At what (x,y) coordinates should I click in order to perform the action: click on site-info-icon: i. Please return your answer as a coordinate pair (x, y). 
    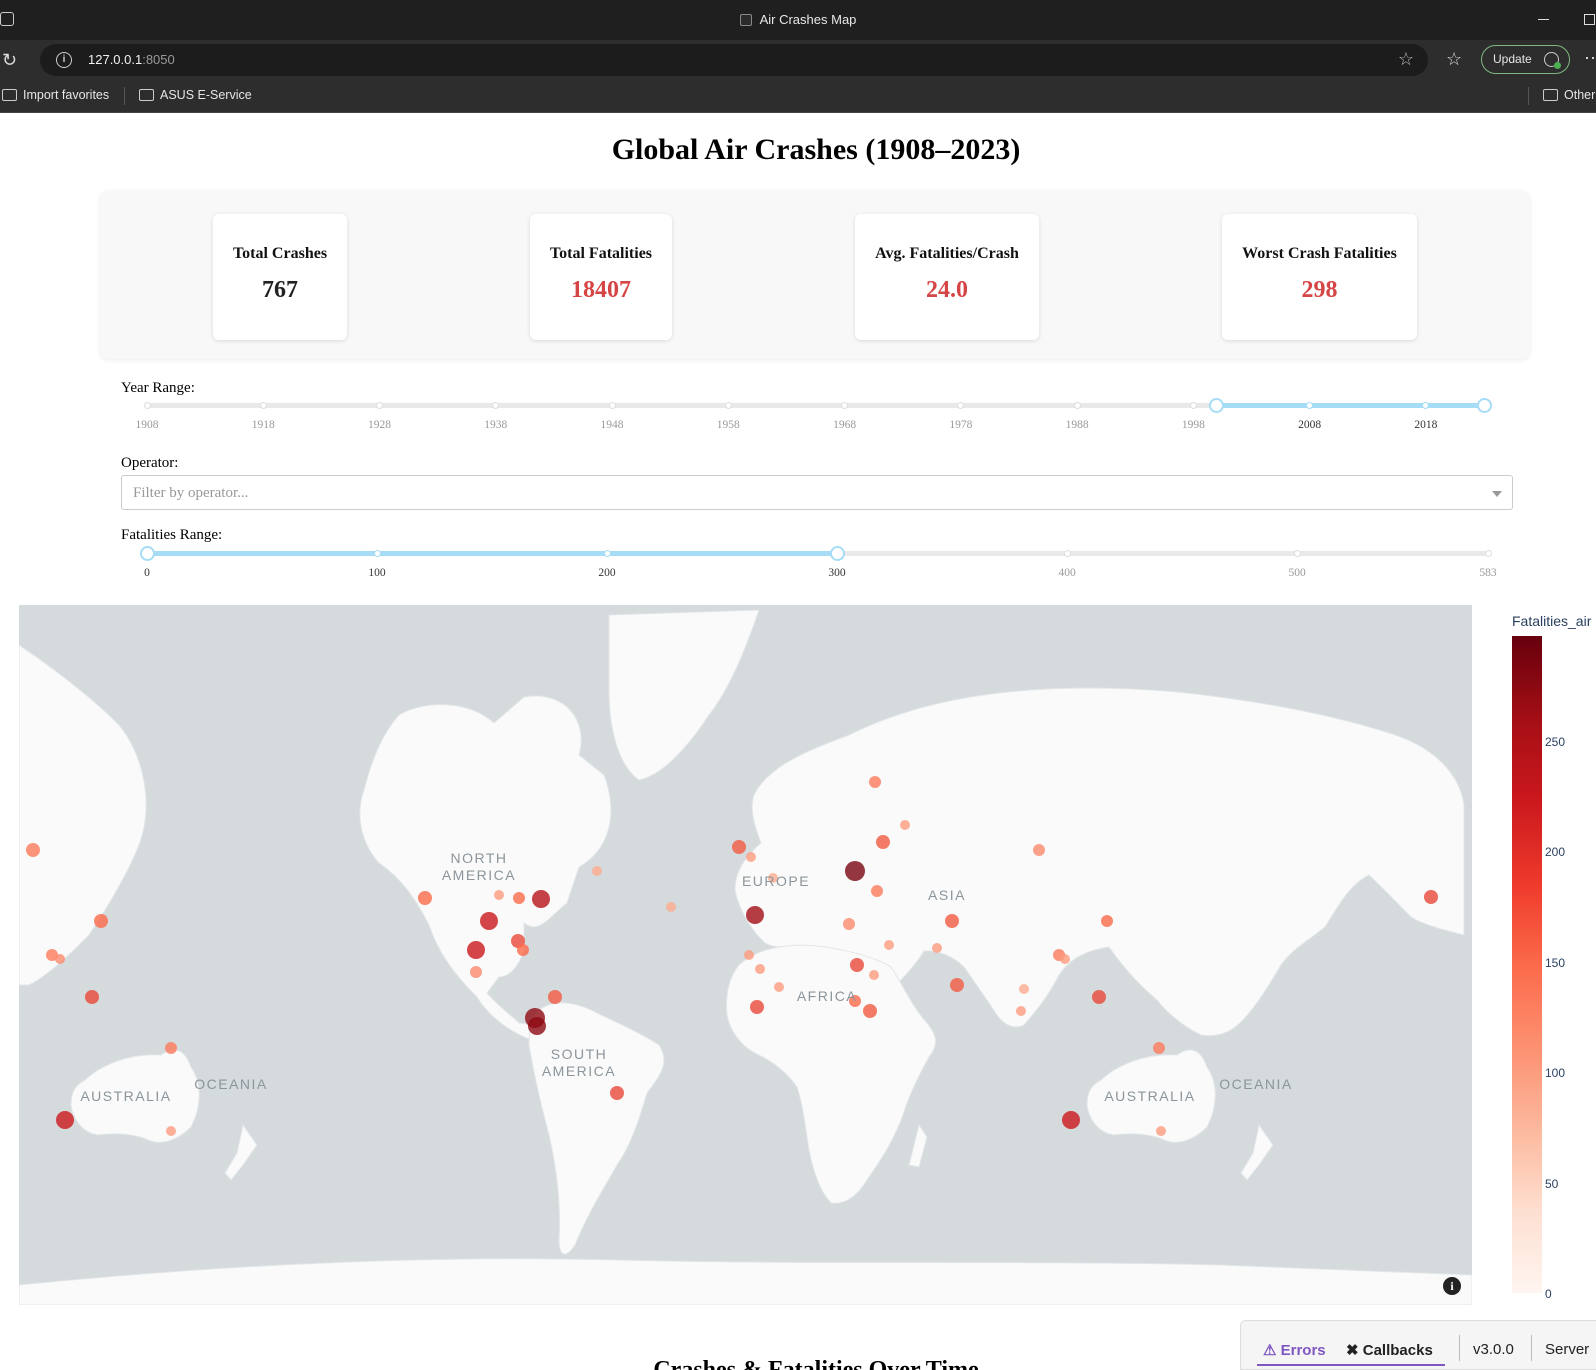
    Looking at the image, I should click on (64, 60).